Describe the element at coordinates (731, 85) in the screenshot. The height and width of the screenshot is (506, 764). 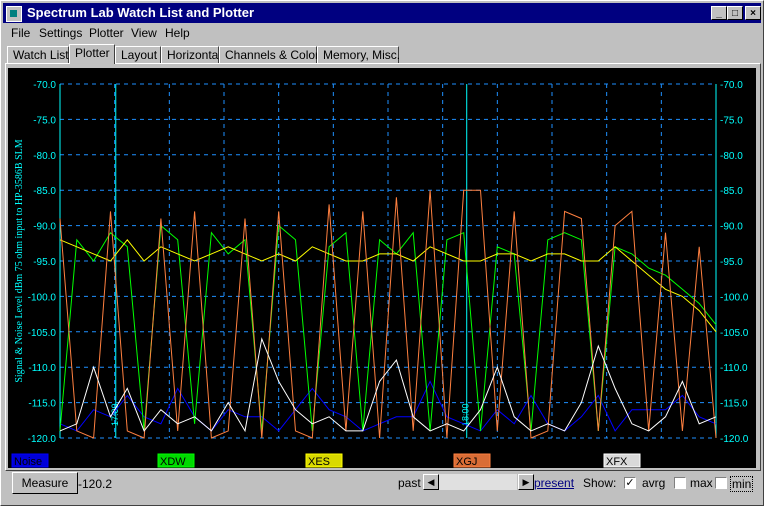
I see `y-tick-label-right: -70.0` at that location.